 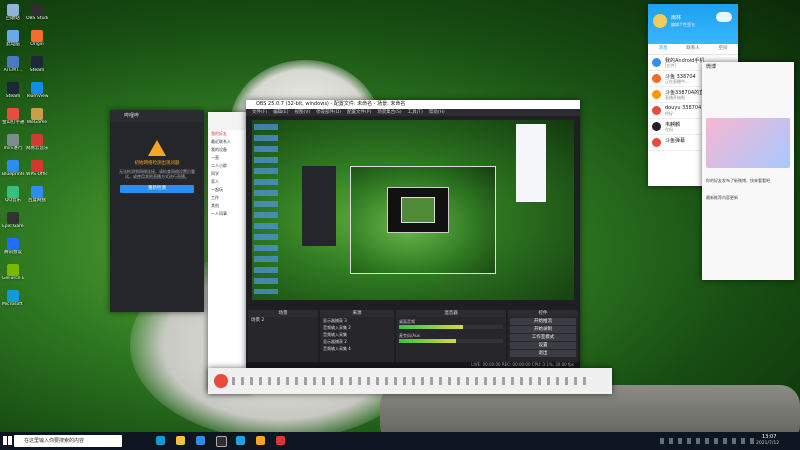 I want to click on clock-date: 2021/7/12, so click(x=767, y=443).